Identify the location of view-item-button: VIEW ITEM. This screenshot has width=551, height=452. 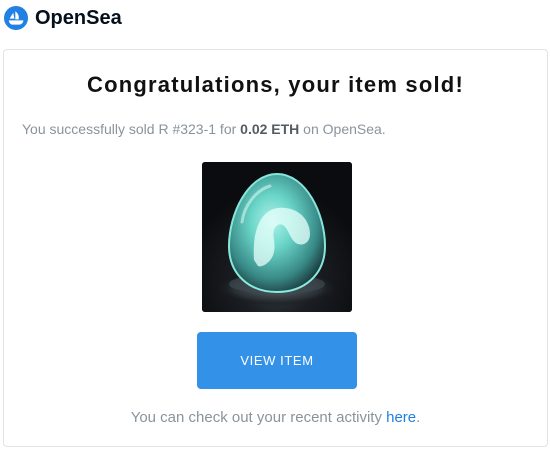
(277, 360).